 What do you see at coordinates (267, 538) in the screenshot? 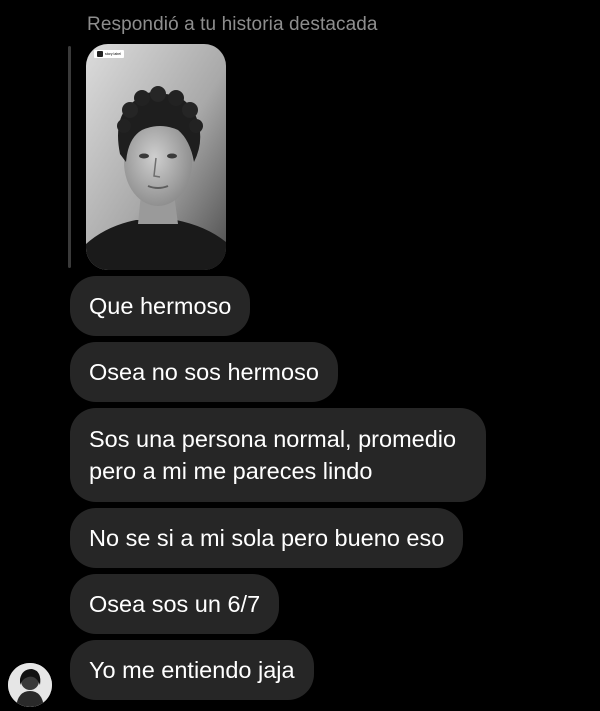
I see `message-bubble: No se si a mi sola pero bueno eso` at bounding box center [267, 538].